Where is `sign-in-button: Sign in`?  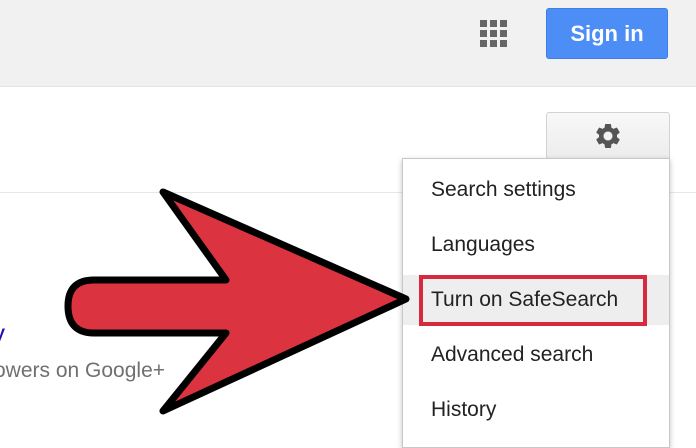 sign-in-button: Sign in is located at coordinates (607, 33).